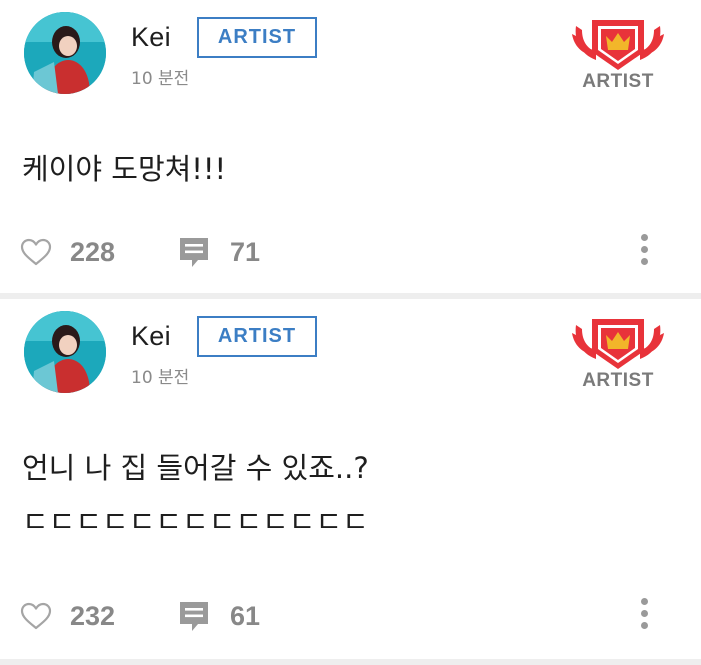  Describe the element at coordinates (245, 251) in the screenshot. I see `comment-count: 71` at that location.